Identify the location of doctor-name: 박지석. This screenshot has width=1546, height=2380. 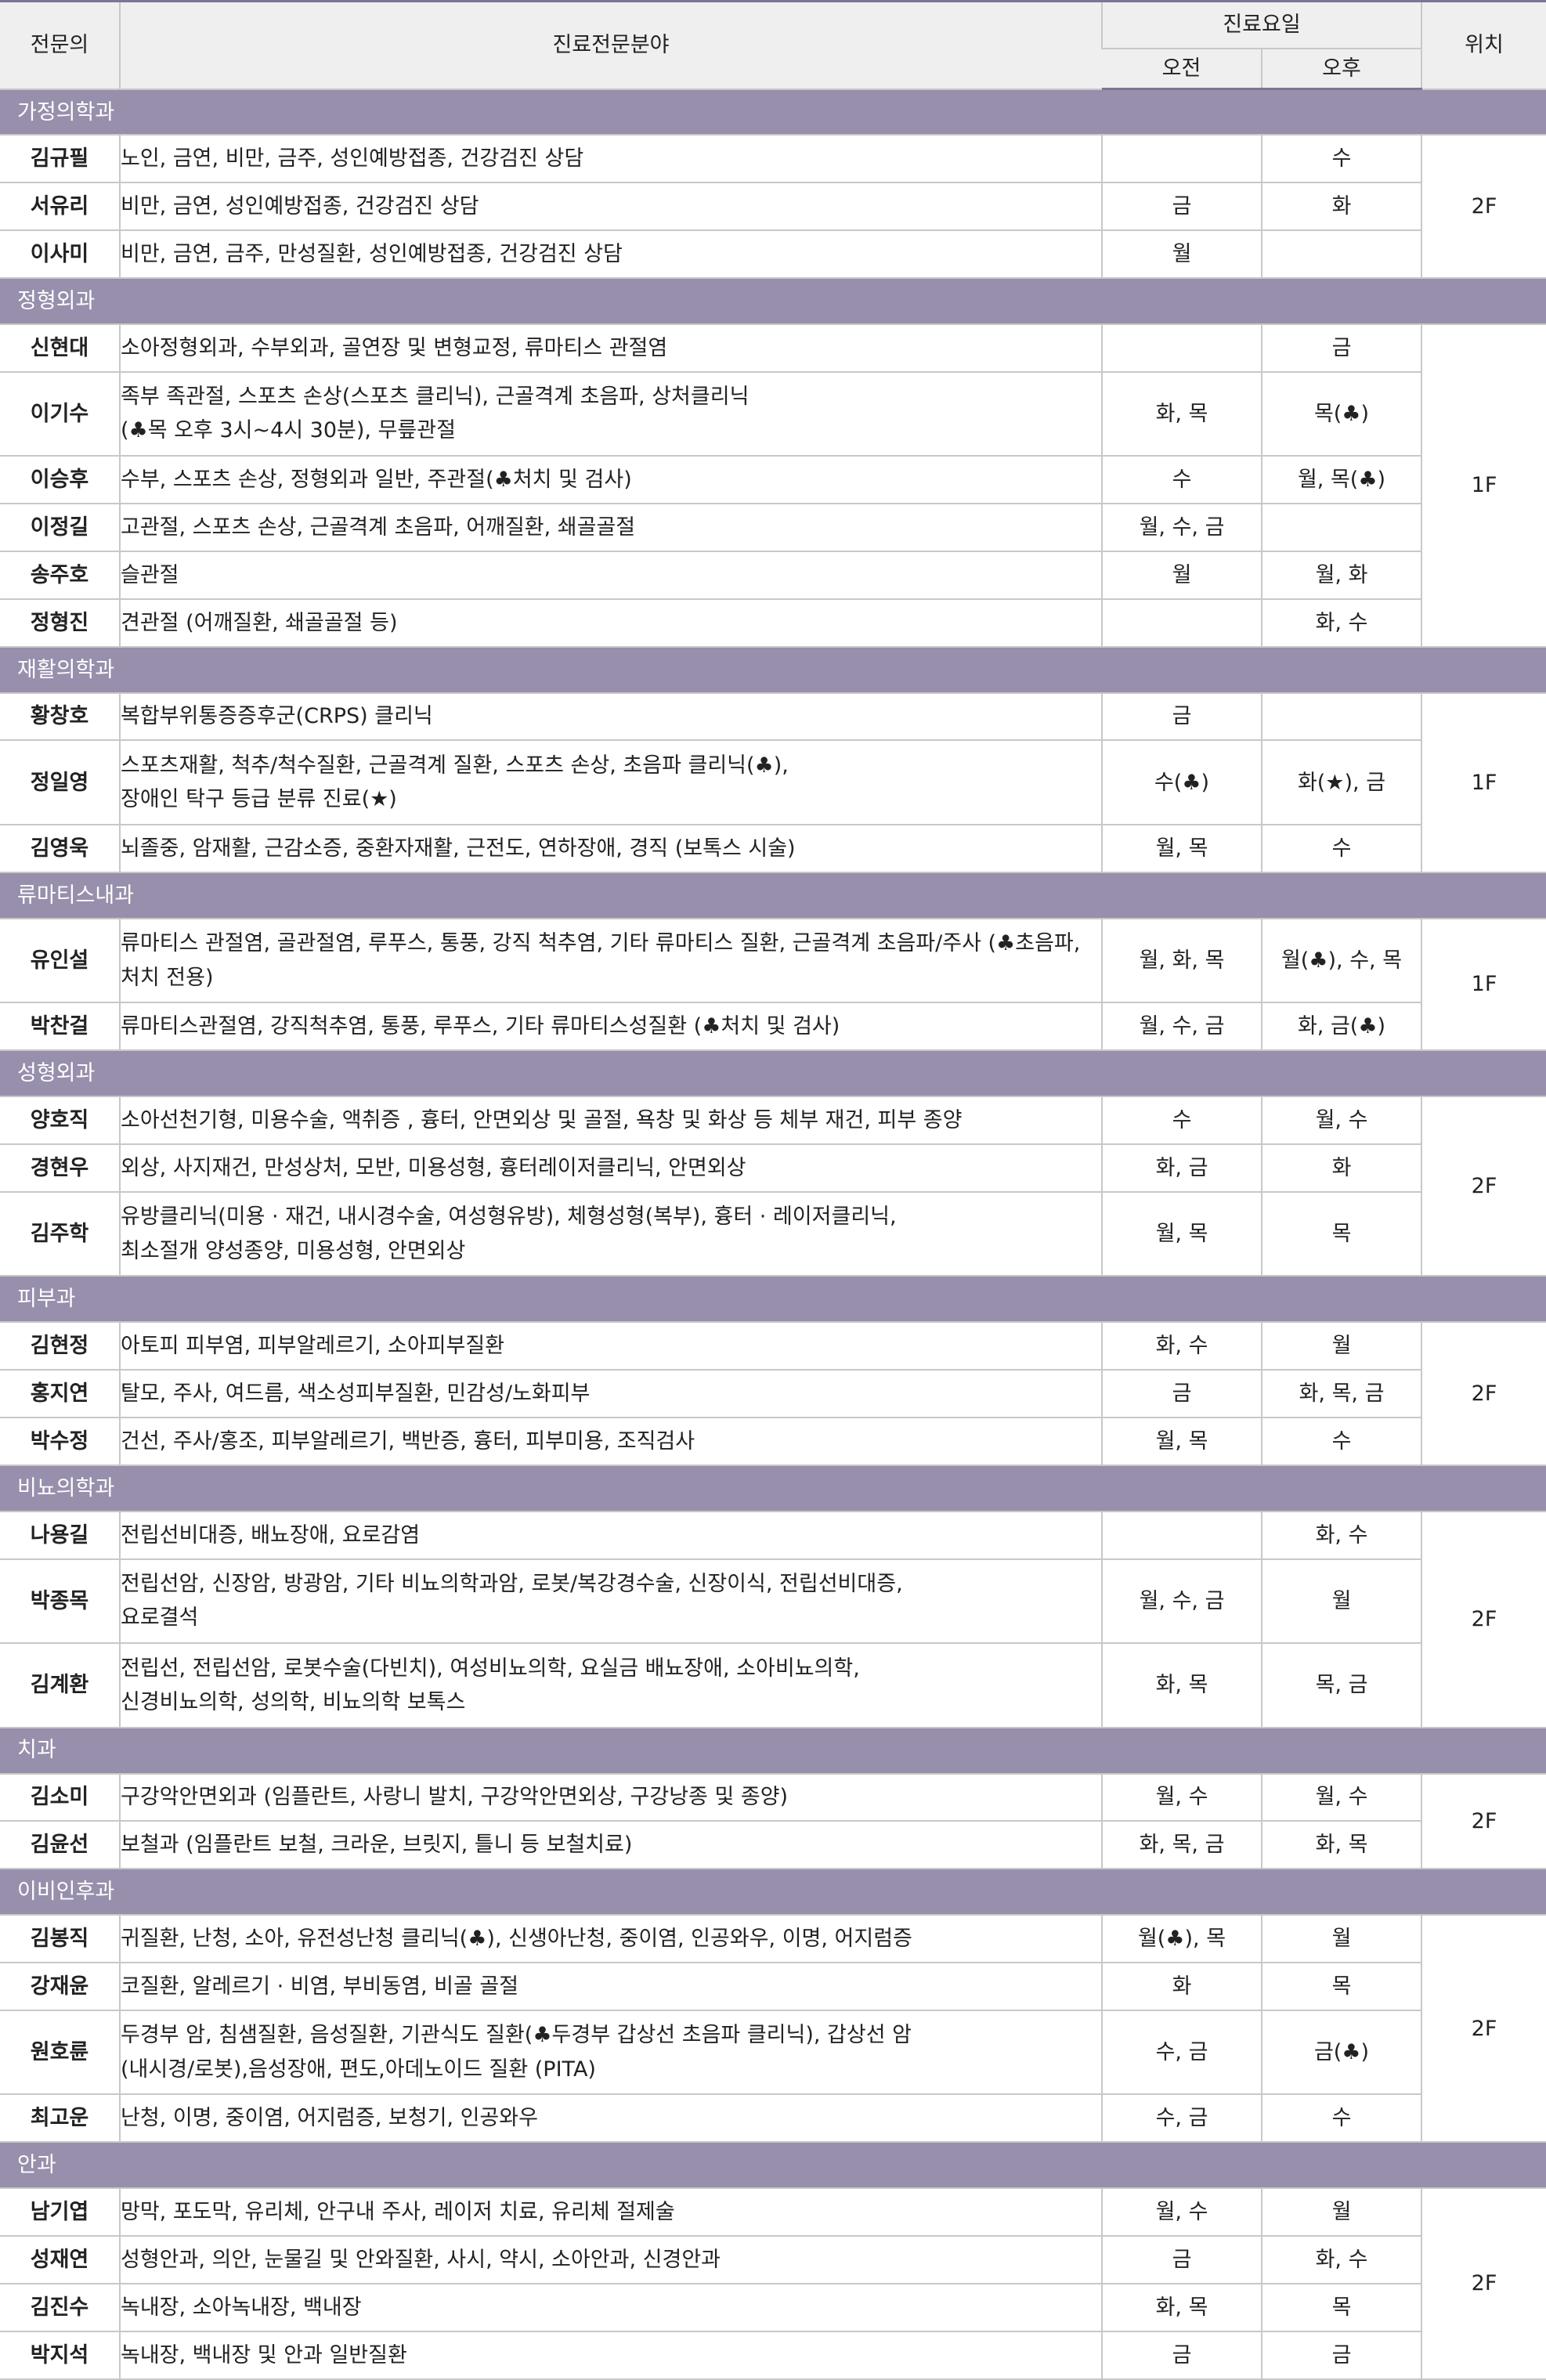
(60, 2355).